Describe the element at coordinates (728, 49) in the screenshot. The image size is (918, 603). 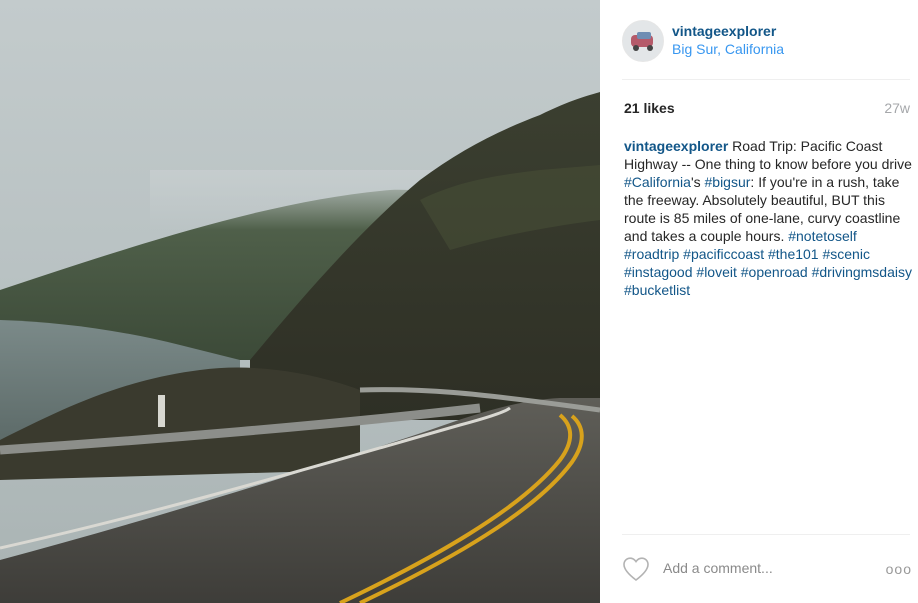
I see `location-link: Big Sur, California` at that location.